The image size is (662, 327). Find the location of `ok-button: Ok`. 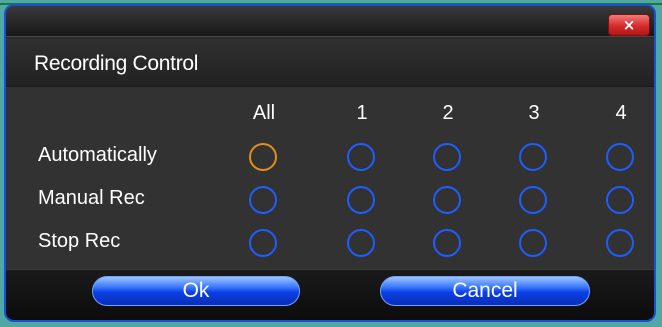

ok-button: Ok is located at coordinates (196, 291).